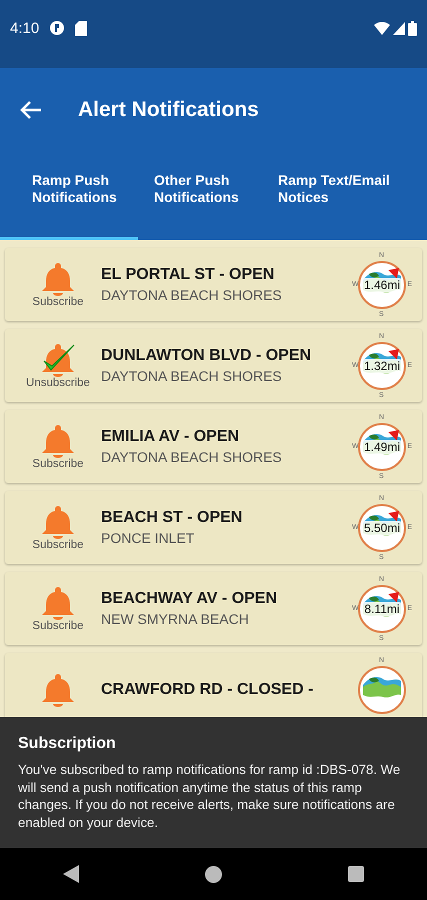 This screenshot has width=427, height=900. I want to click on distance-label: 5.50mi, so click(382, 527).